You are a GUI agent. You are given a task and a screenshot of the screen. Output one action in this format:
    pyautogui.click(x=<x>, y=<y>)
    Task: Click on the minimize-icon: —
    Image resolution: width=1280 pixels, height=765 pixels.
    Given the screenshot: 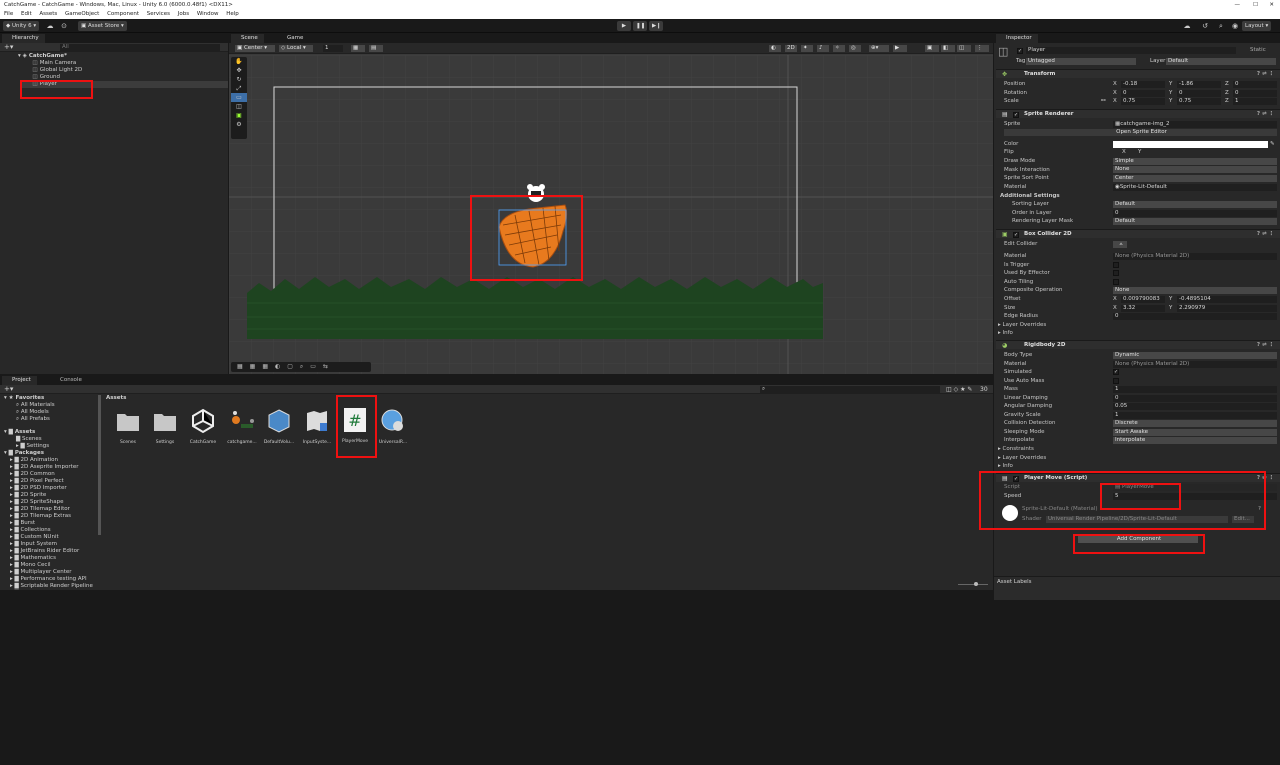 What is the action you would take?
    pyautogui.click(x=1238, y=5)
    